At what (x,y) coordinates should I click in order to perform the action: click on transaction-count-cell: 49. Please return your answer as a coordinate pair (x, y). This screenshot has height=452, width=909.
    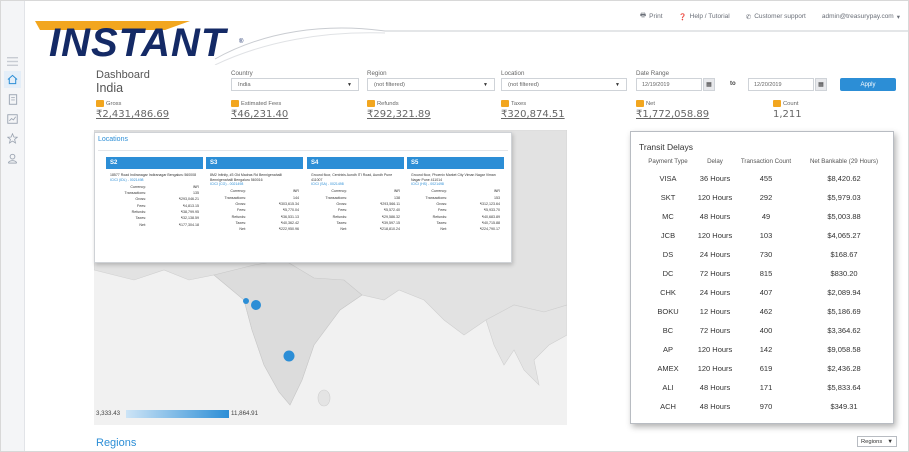
    Looking at the image, I should click on (766, 216).